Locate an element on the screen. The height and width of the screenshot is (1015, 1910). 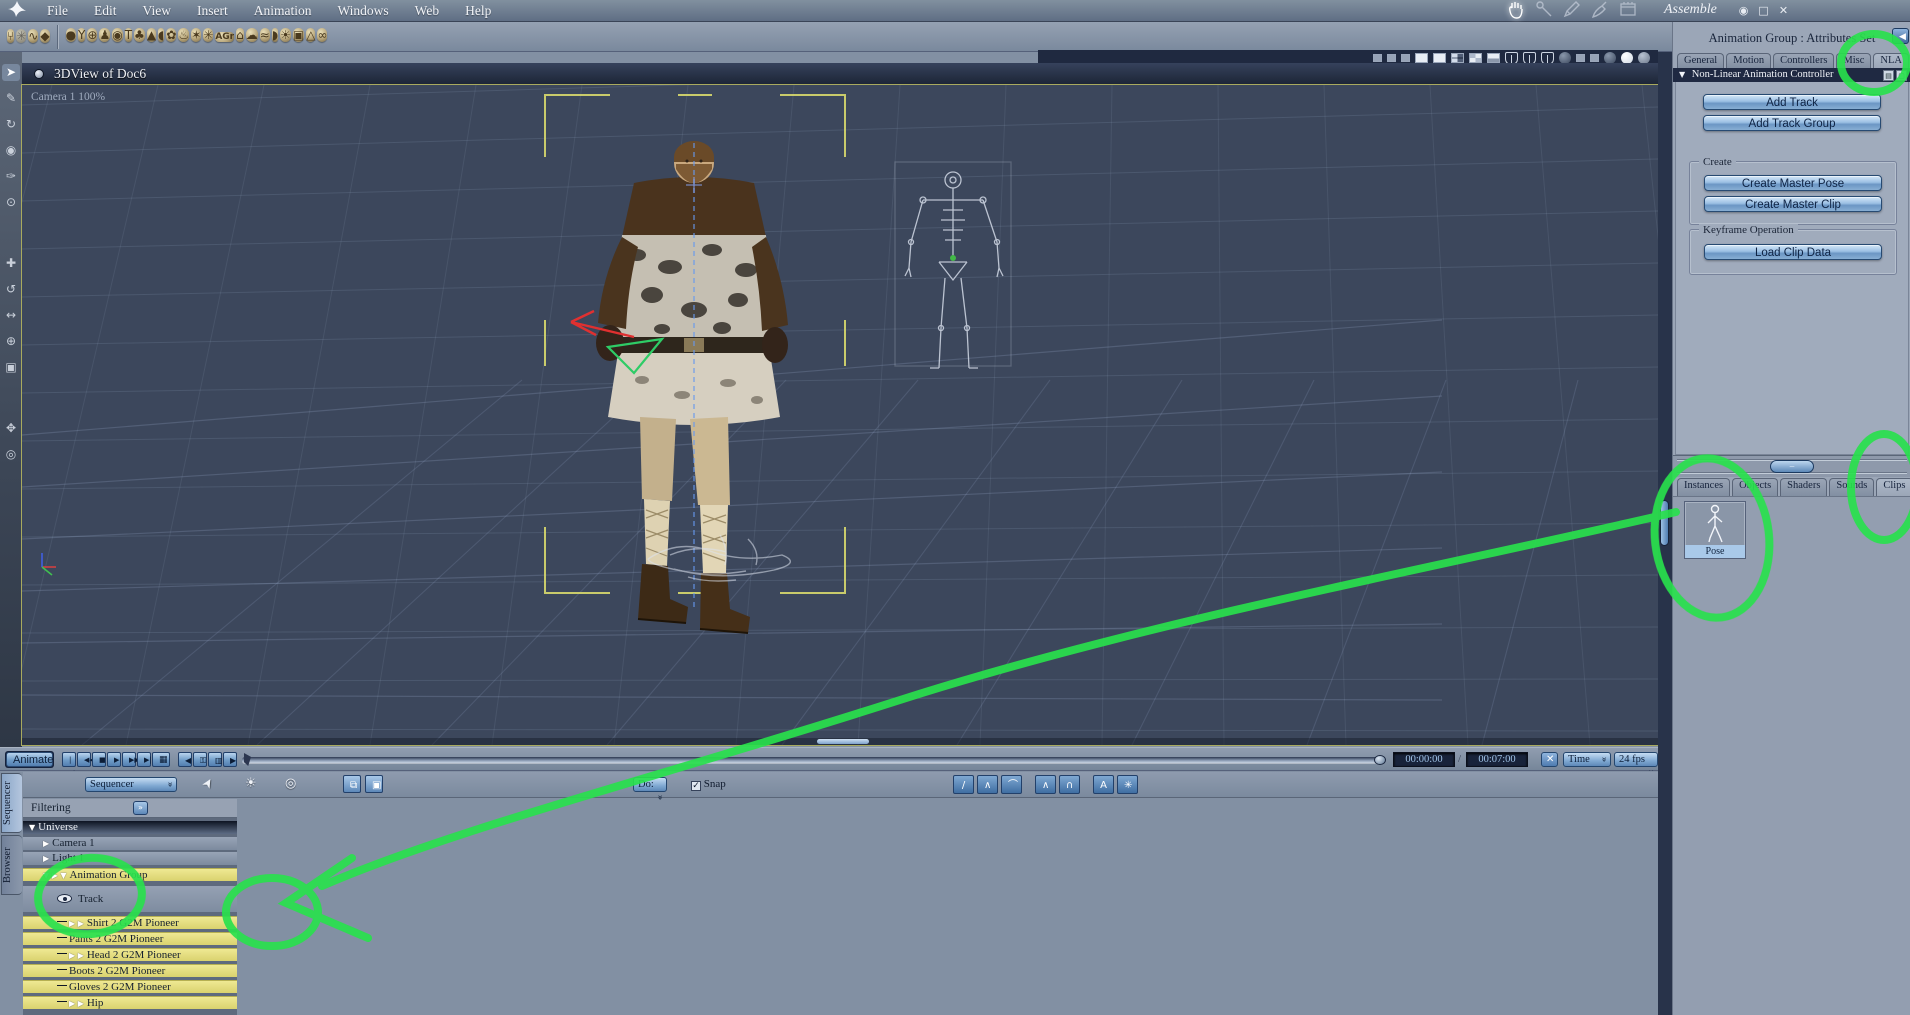
scale-tool-icon: ↔ is located at coordinates (11, 315).